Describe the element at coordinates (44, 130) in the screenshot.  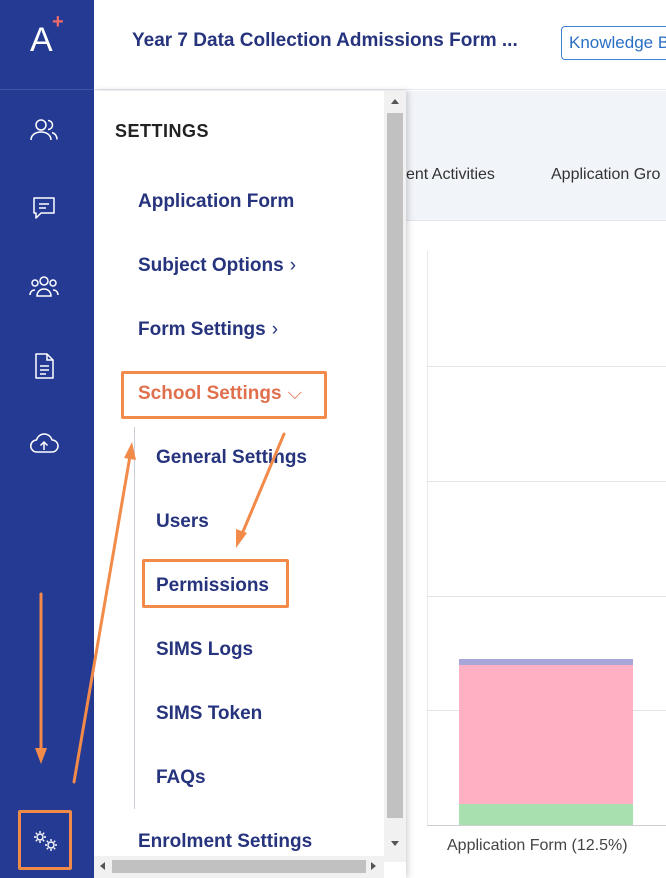
I see `users-icon` at that location.